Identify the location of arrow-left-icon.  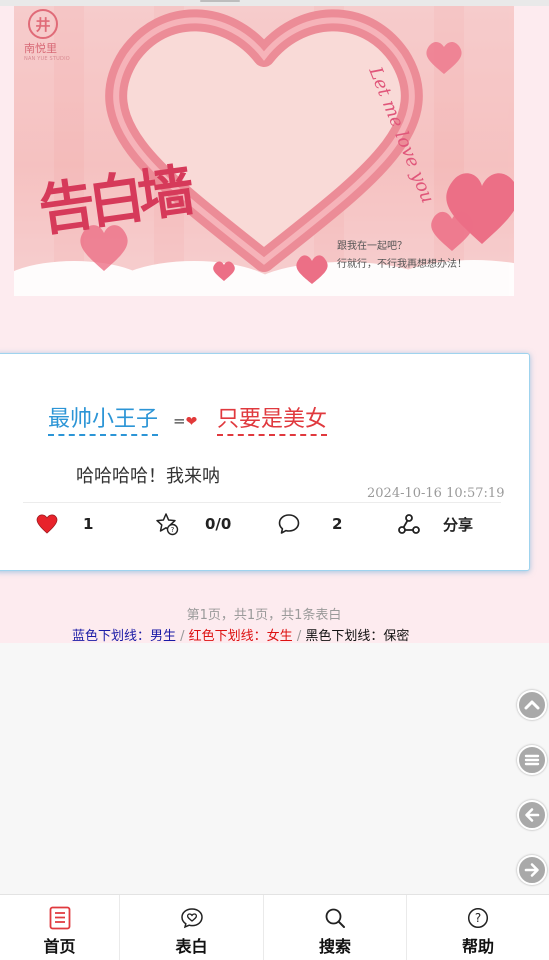
(532, 815).